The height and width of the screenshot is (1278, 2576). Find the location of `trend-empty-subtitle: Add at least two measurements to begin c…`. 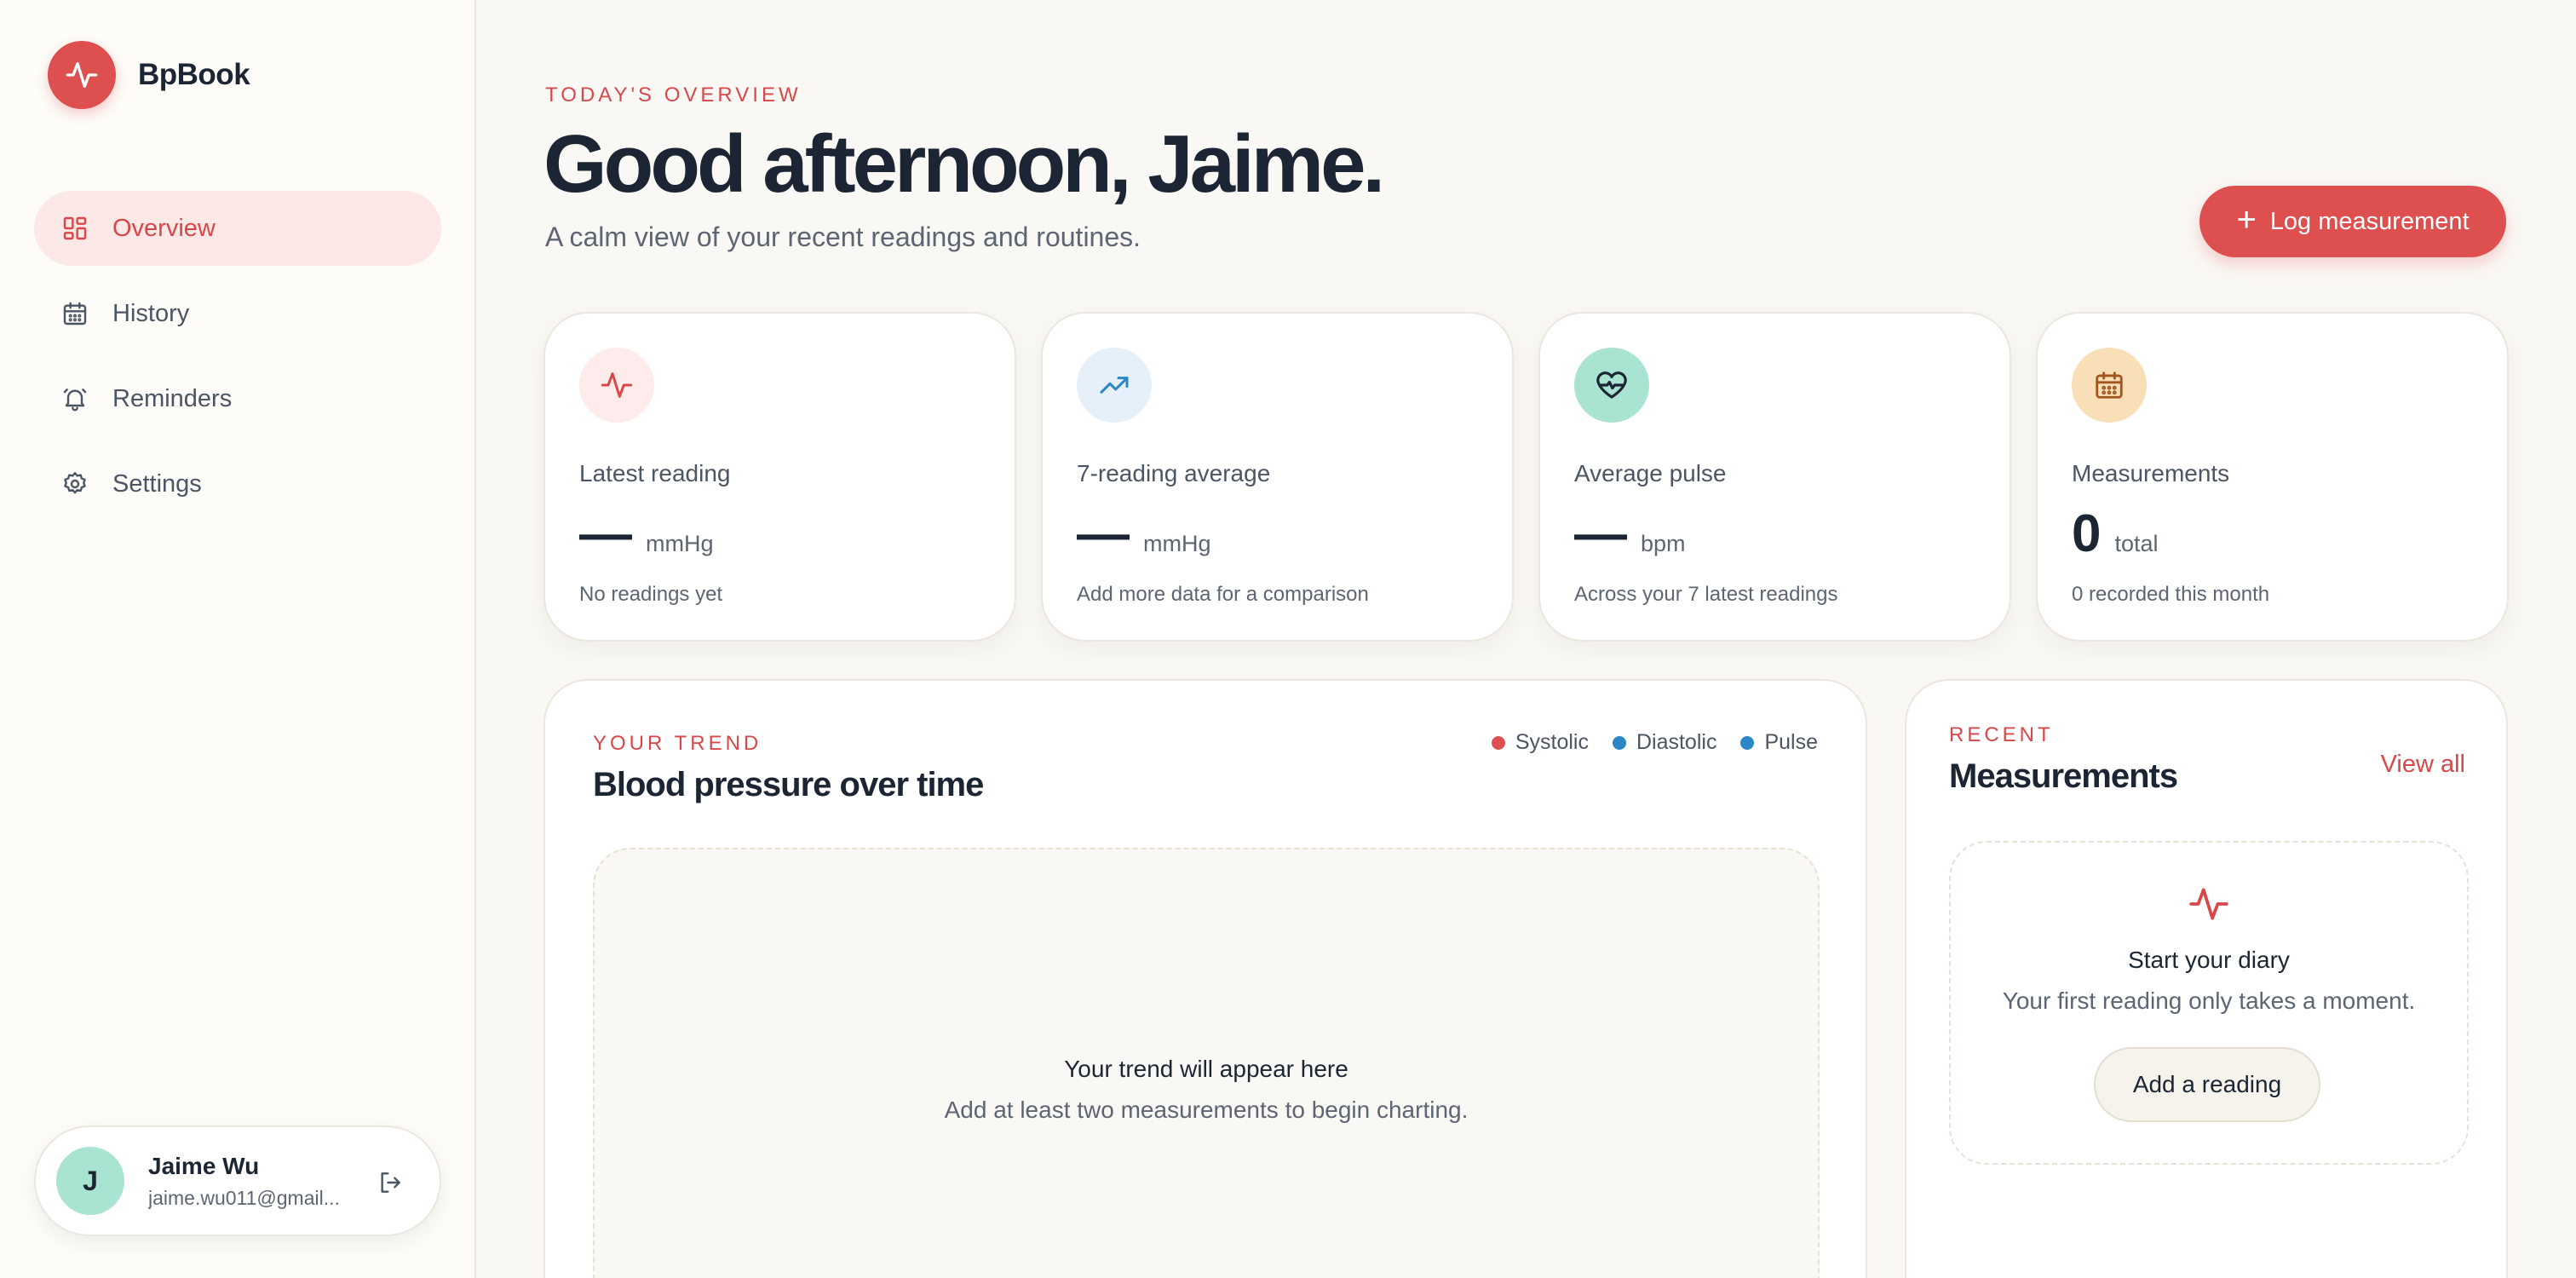

trend-empty-subtitle: Add at least two measurements to begin c… is located at coordinates (1207, 1110).